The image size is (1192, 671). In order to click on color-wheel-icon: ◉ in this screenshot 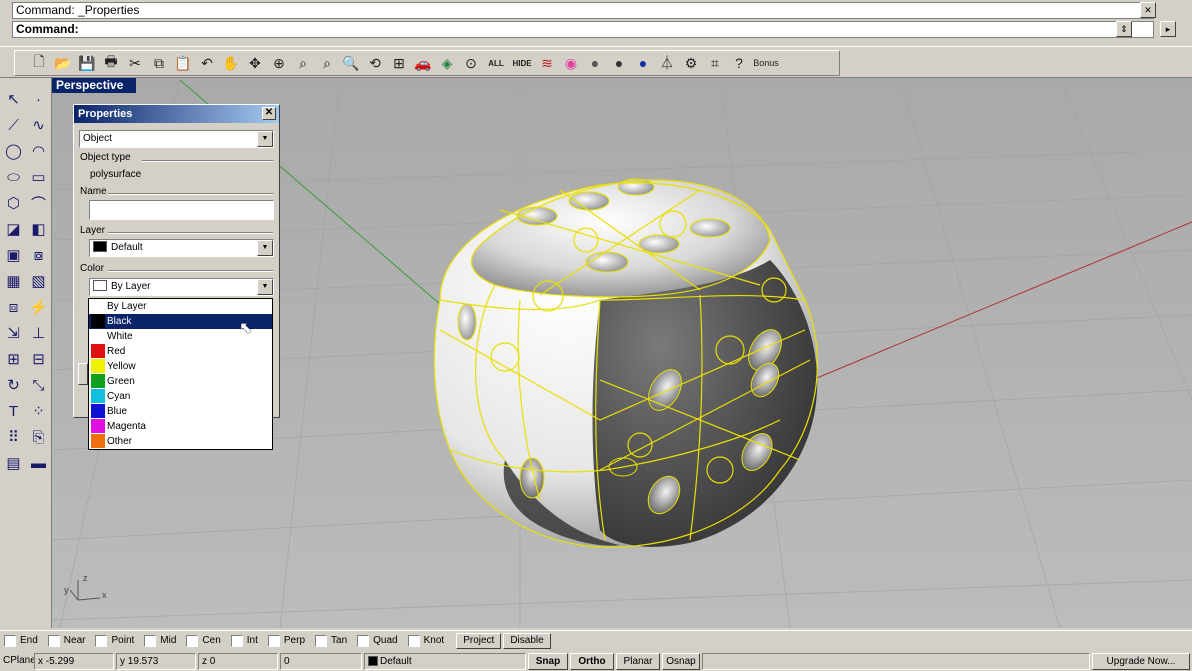, I will do `click(571, 63)`.